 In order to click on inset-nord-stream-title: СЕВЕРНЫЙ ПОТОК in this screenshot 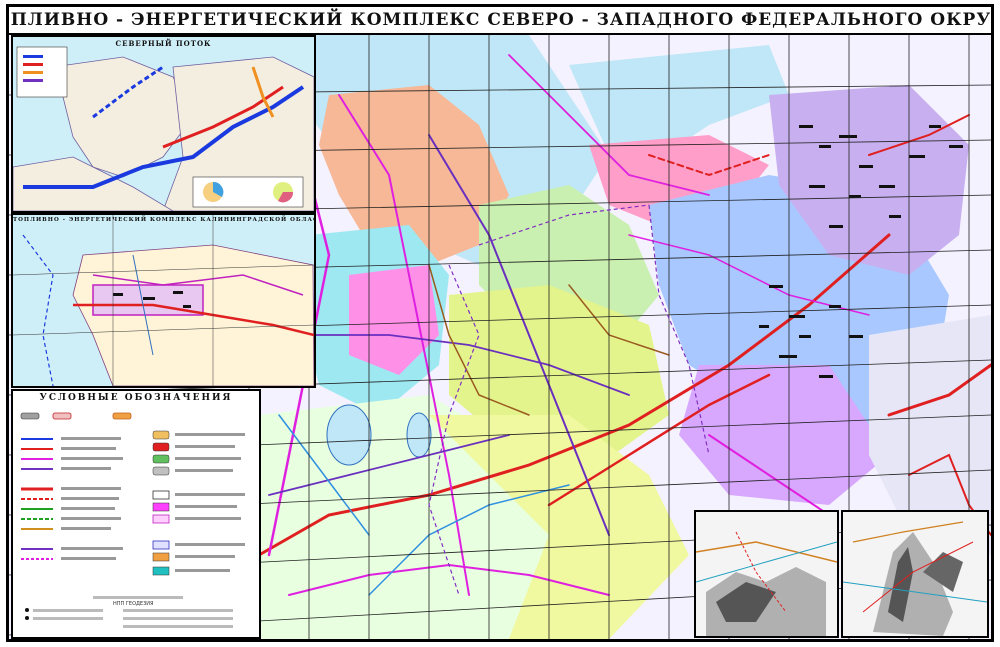, I will do `click(163, 43)`.